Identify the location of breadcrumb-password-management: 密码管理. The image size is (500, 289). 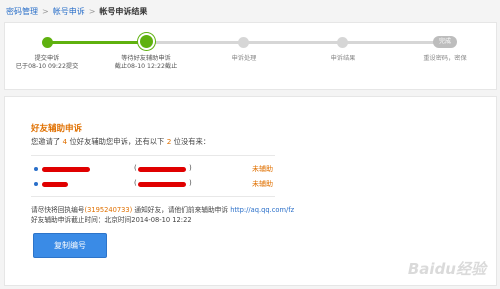
(22, 11).